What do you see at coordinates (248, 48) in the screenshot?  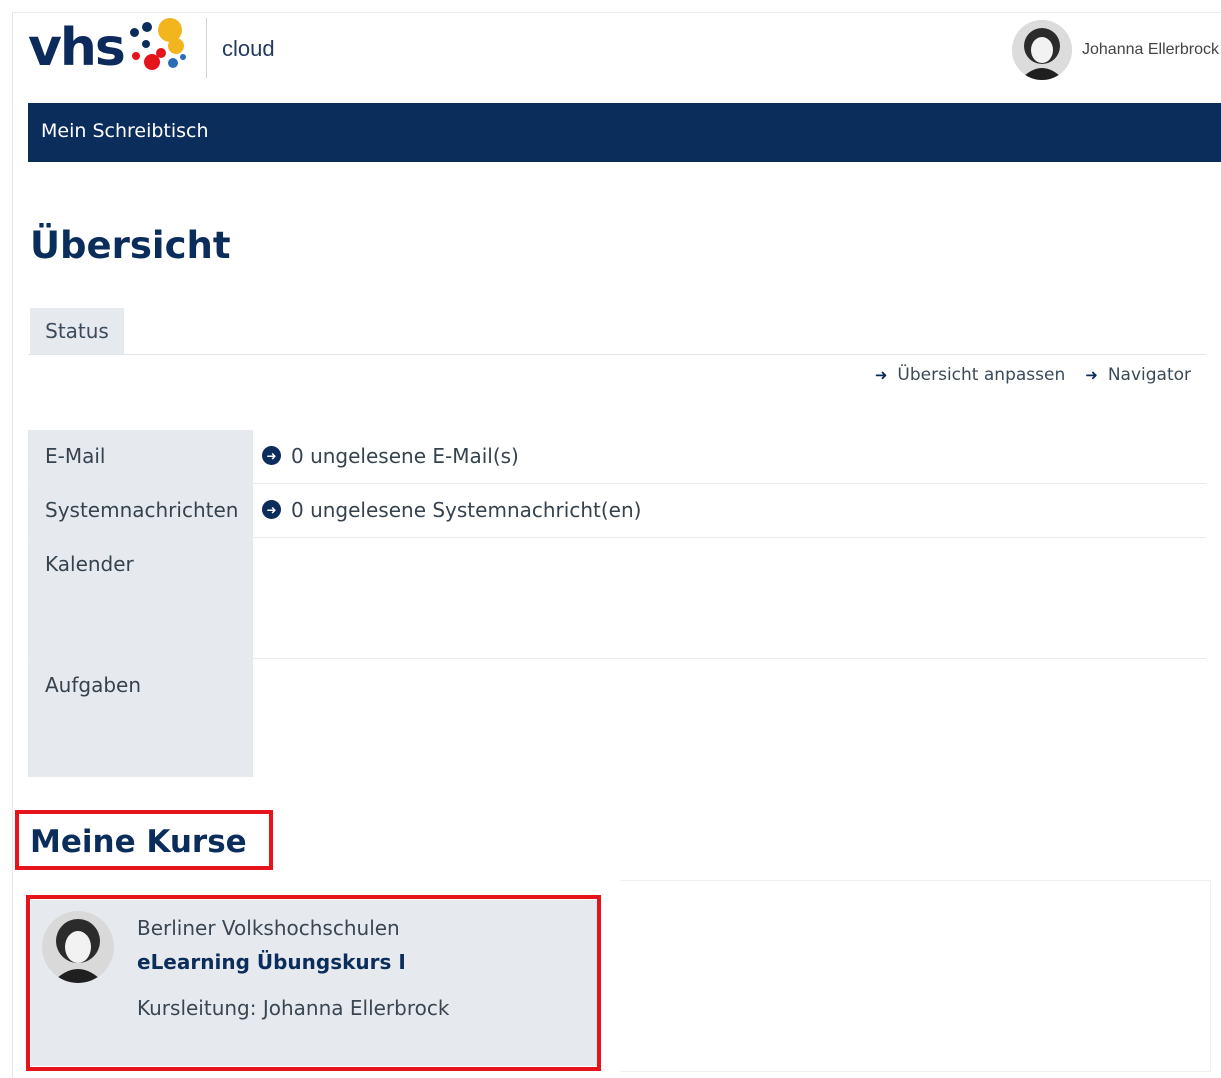 I see `app-name: cloud` at bounding box center [248, 48].